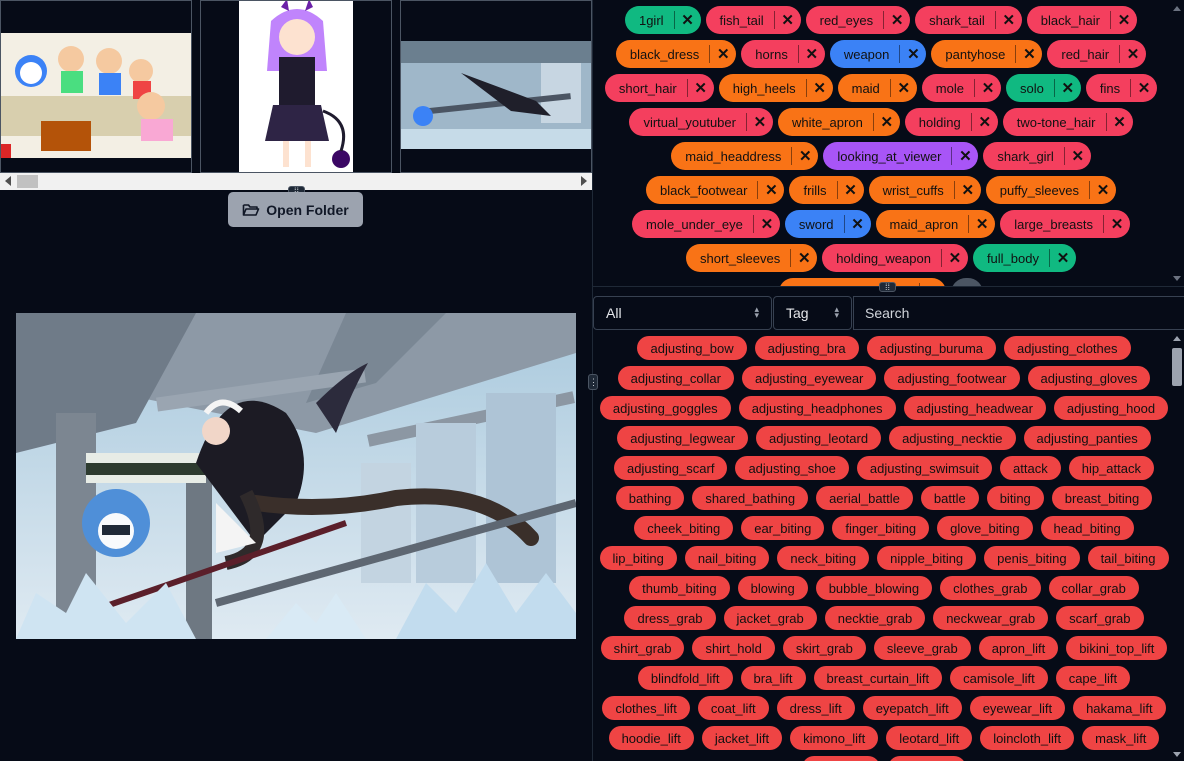 The height and width of the screenshot is (761, 1184). I want to click on tag-option: hakama_lift, so click(1119, 708).